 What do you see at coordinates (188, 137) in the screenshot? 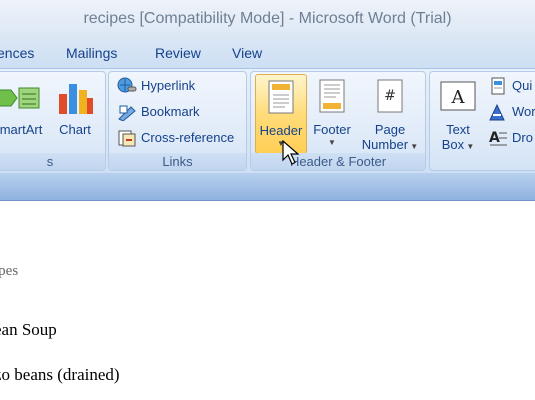
I see `cross-reference-label: Cross-reference` at bounding box center [188, 137].